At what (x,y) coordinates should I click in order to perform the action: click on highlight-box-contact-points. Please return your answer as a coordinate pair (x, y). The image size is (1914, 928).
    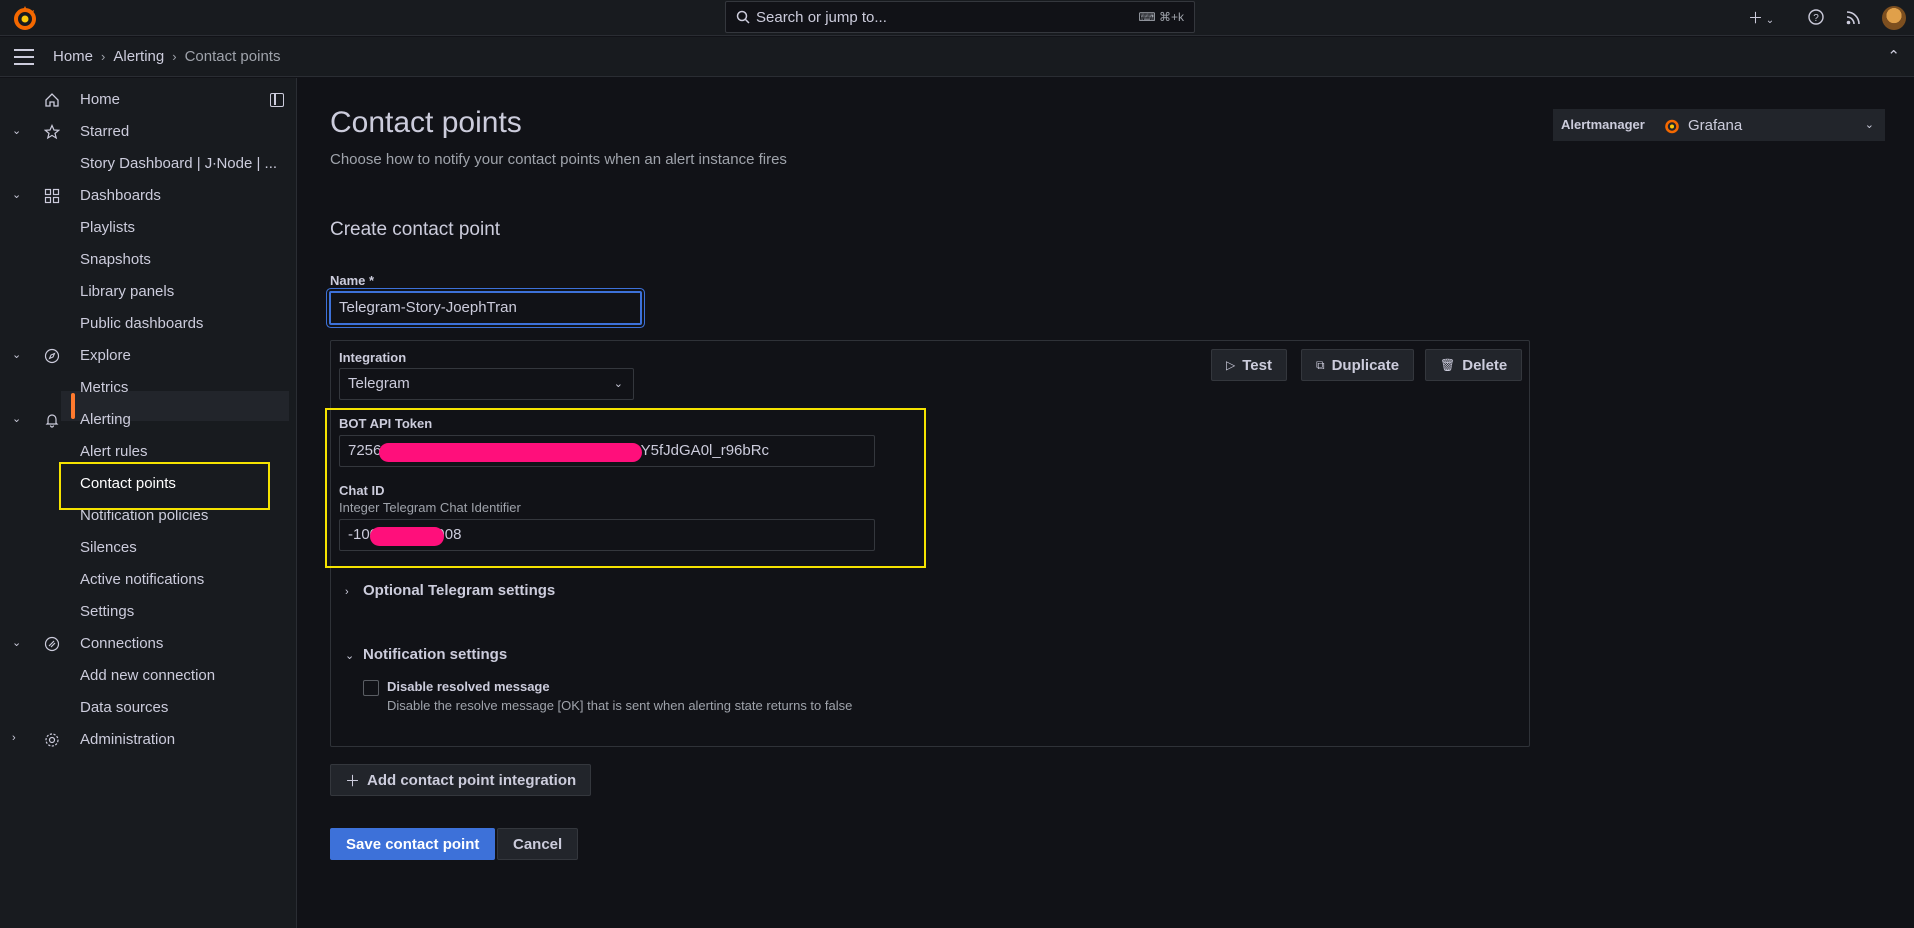
    Looking at the image, I should click on (164, 486).